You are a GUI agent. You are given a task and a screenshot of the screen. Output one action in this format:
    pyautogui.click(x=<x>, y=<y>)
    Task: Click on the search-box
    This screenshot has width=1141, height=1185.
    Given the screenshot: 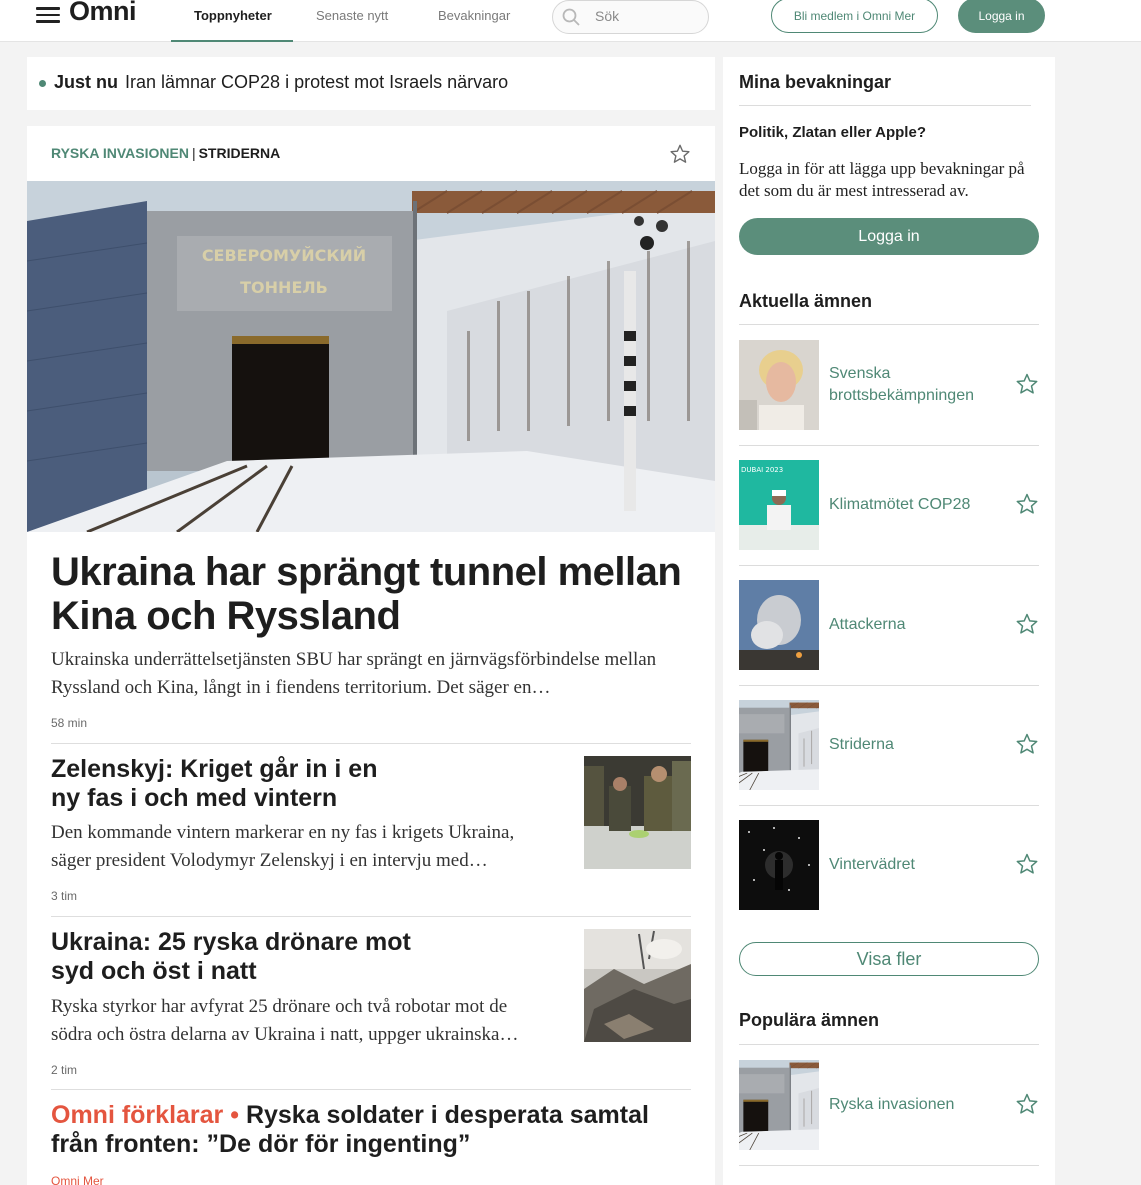 What is the action you would take?
    pyautogui.click(x=630, y=17)
    